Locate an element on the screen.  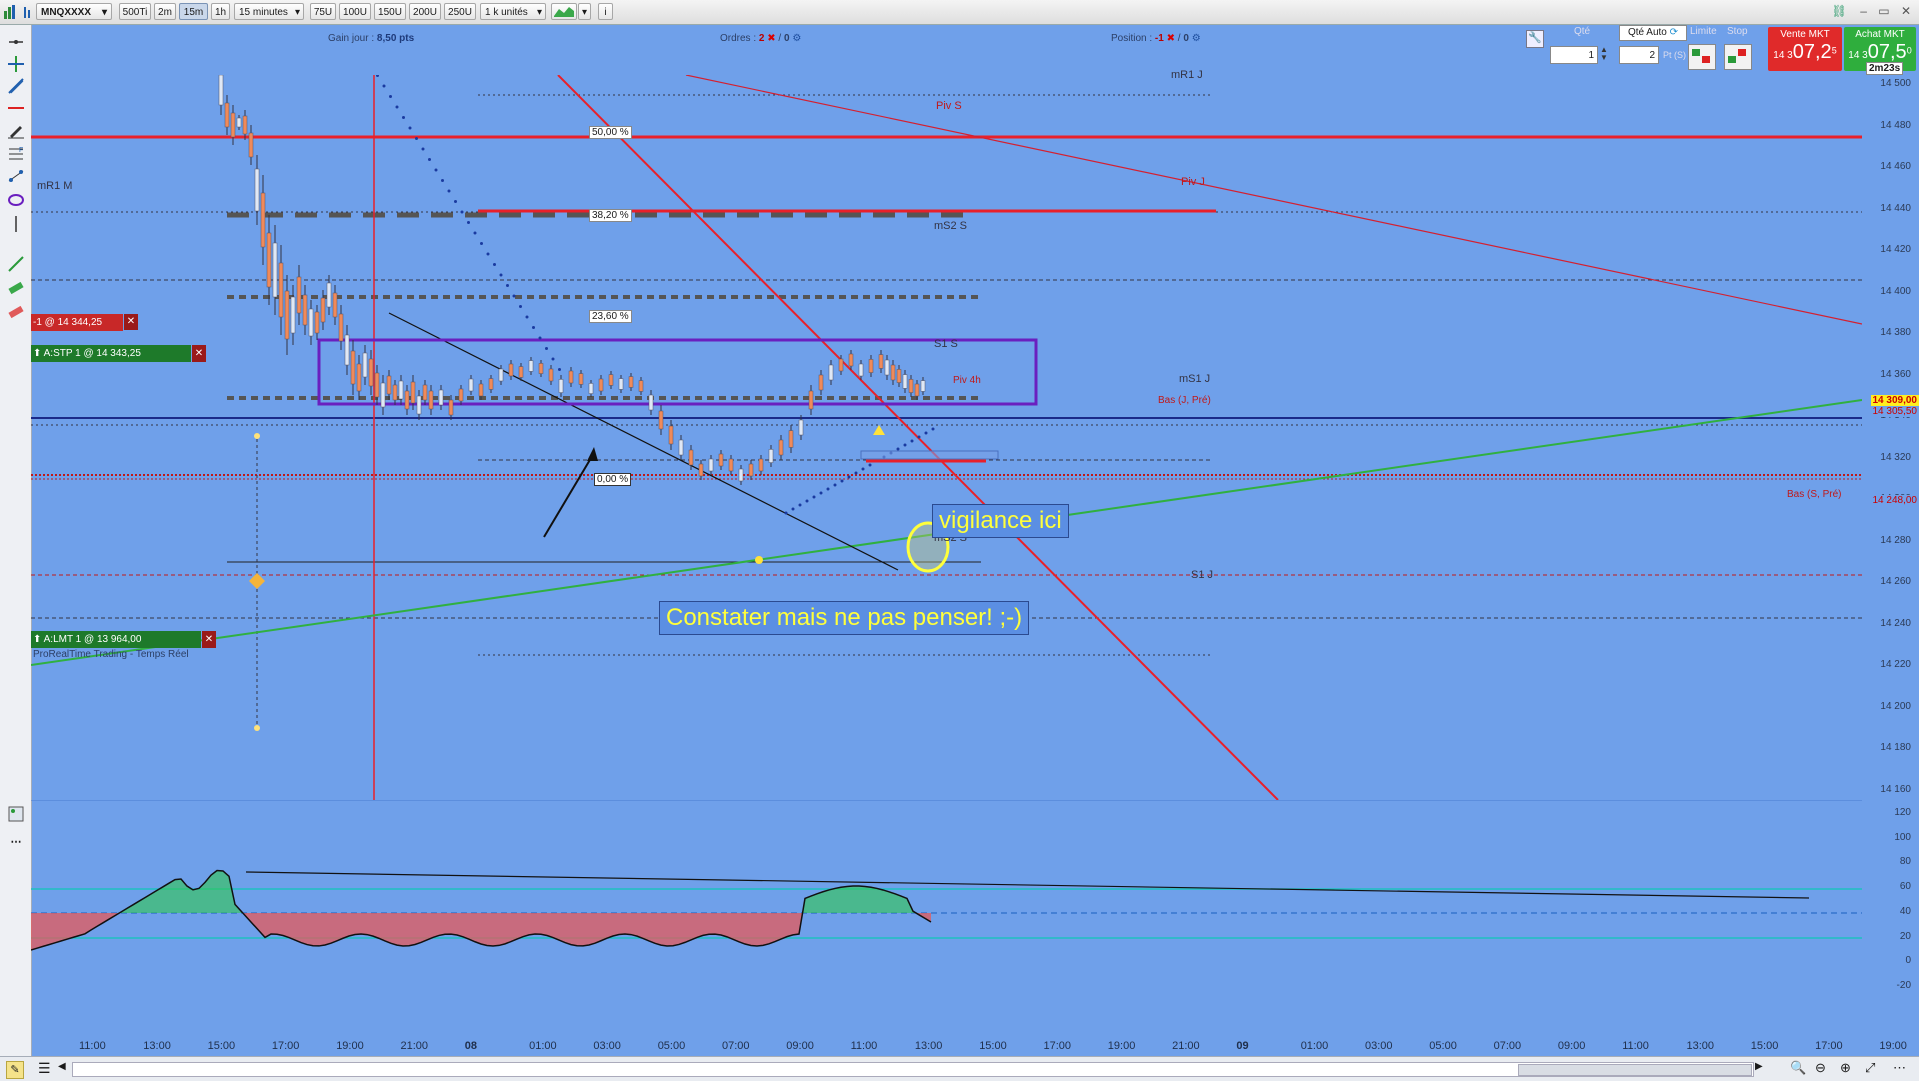
info-button: i is located at coordinates (605, 11).